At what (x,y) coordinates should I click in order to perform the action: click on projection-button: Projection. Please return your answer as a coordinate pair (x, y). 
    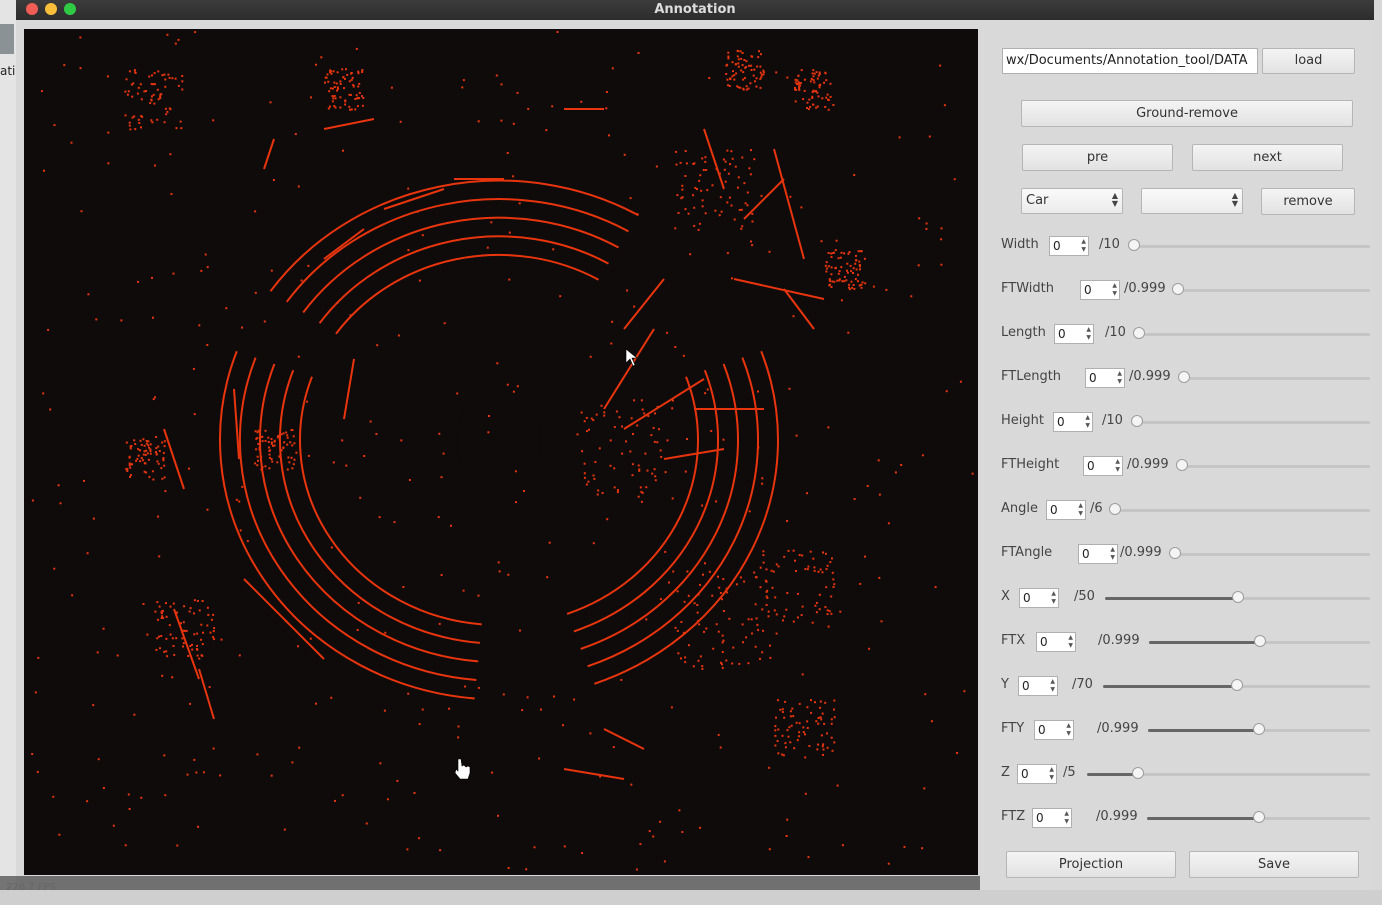
    Looking at the image, I should click on (1091, 864).